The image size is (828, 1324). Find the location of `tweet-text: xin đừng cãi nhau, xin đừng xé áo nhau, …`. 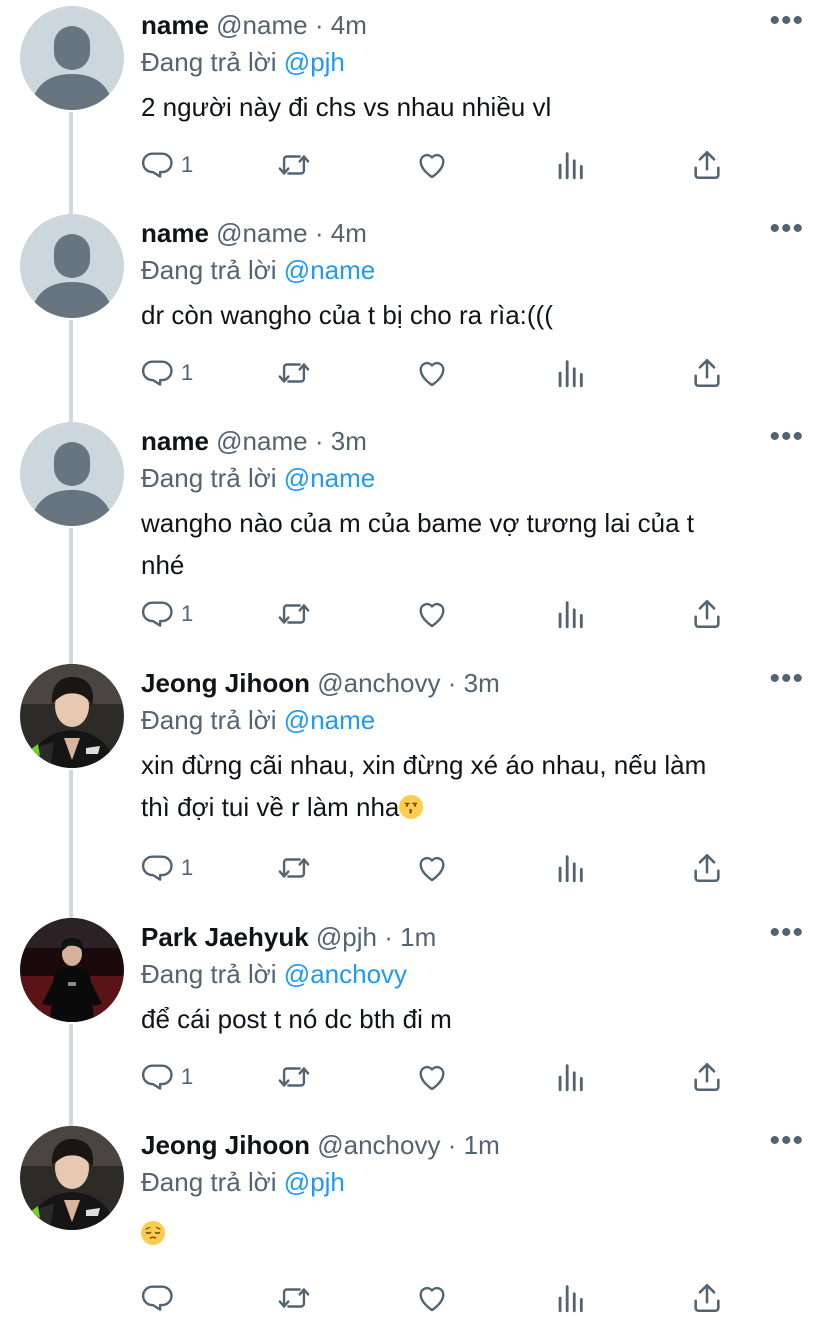

tweet-text: xin đừng cãi nhau, xin đừng xé áo nhau, … is located at coordinates (472, 786).